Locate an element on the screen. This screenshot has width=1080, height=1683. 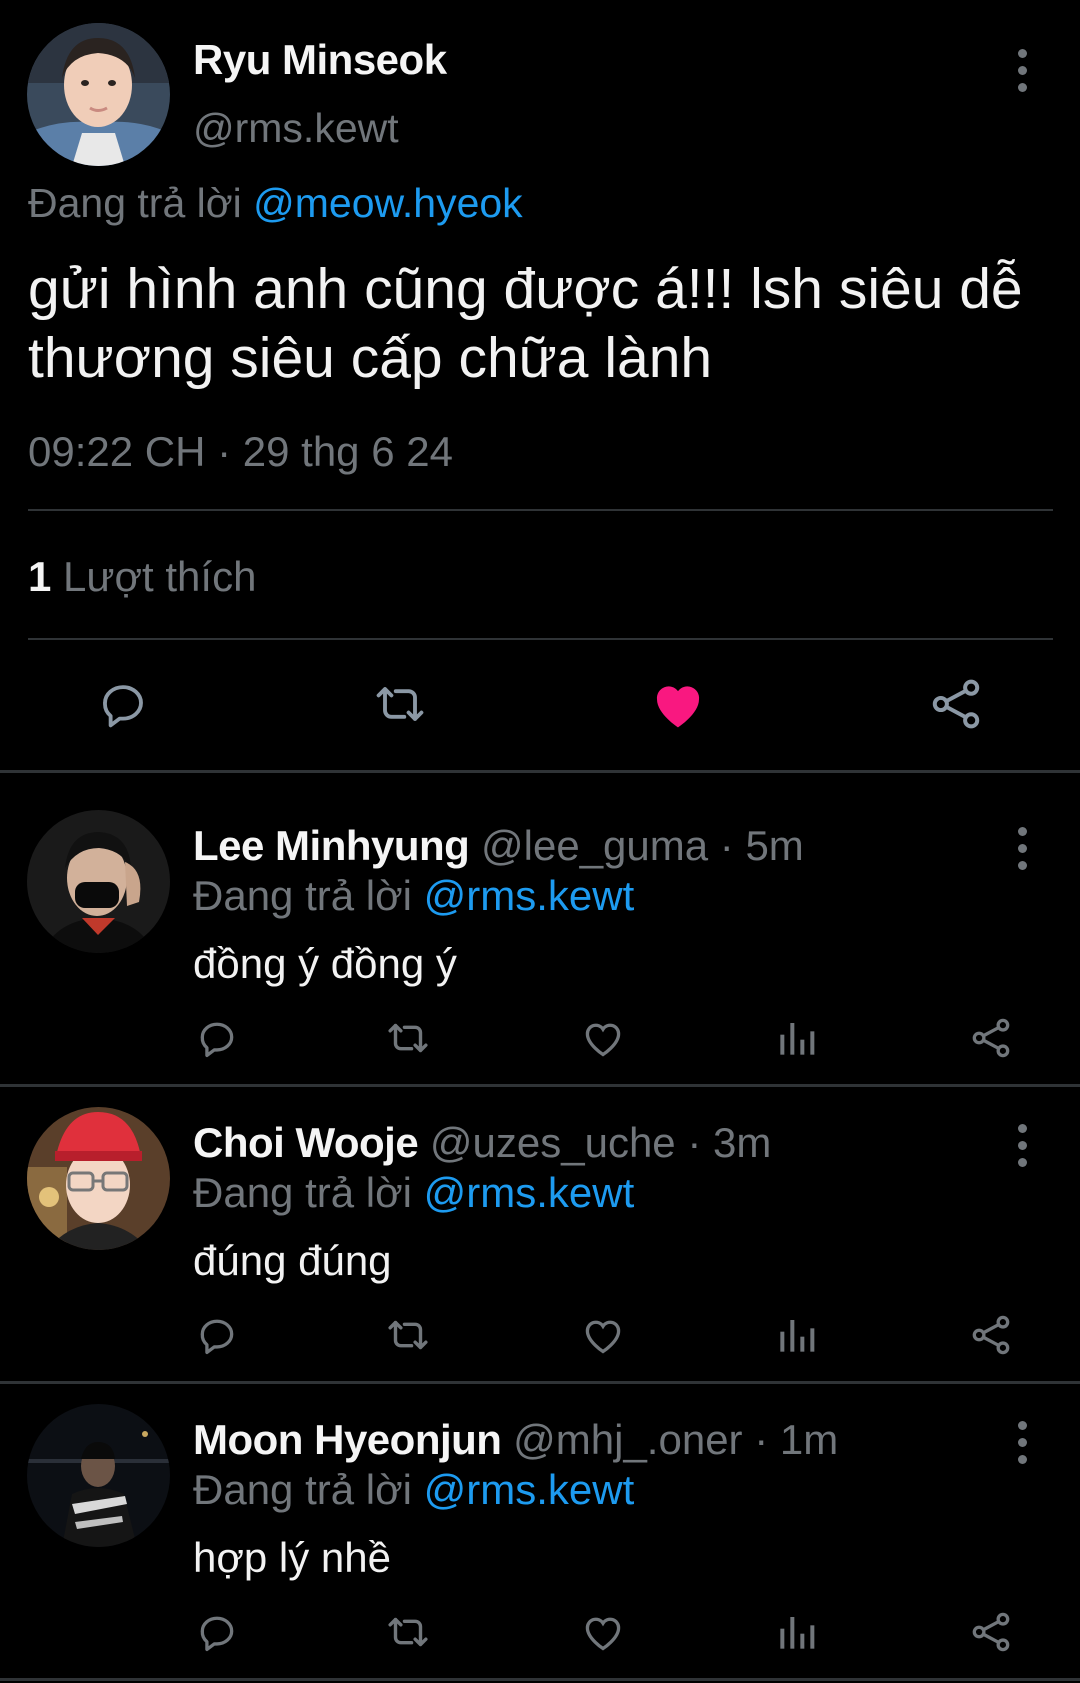
likes-count: 1 Lượt thích is located at coordinates (142, 577).